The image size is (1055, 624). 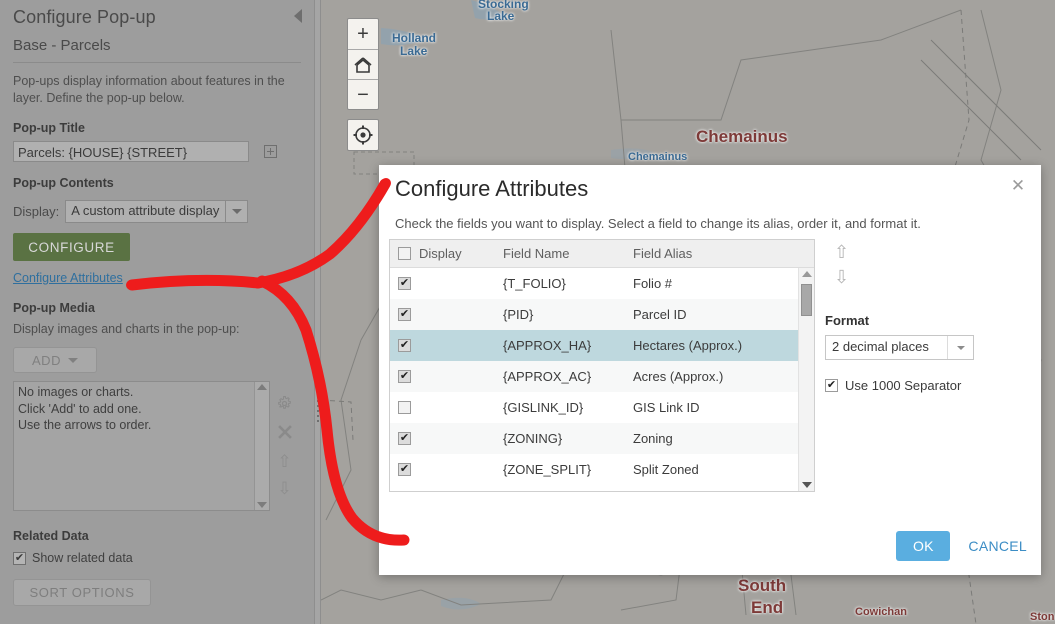 What do you see at coordinates (298, 16) in the screenshot?
I see `collapse-panel-arrow-icon` at bounding box center [298, 16].